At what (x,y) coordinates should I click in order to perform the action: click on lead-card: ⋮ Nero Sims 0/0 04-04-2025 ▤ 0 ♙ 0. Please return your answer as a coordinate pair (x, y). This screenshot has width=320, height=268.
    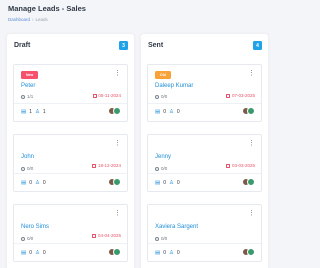
    Looking at the image, I should click on (70, 233).